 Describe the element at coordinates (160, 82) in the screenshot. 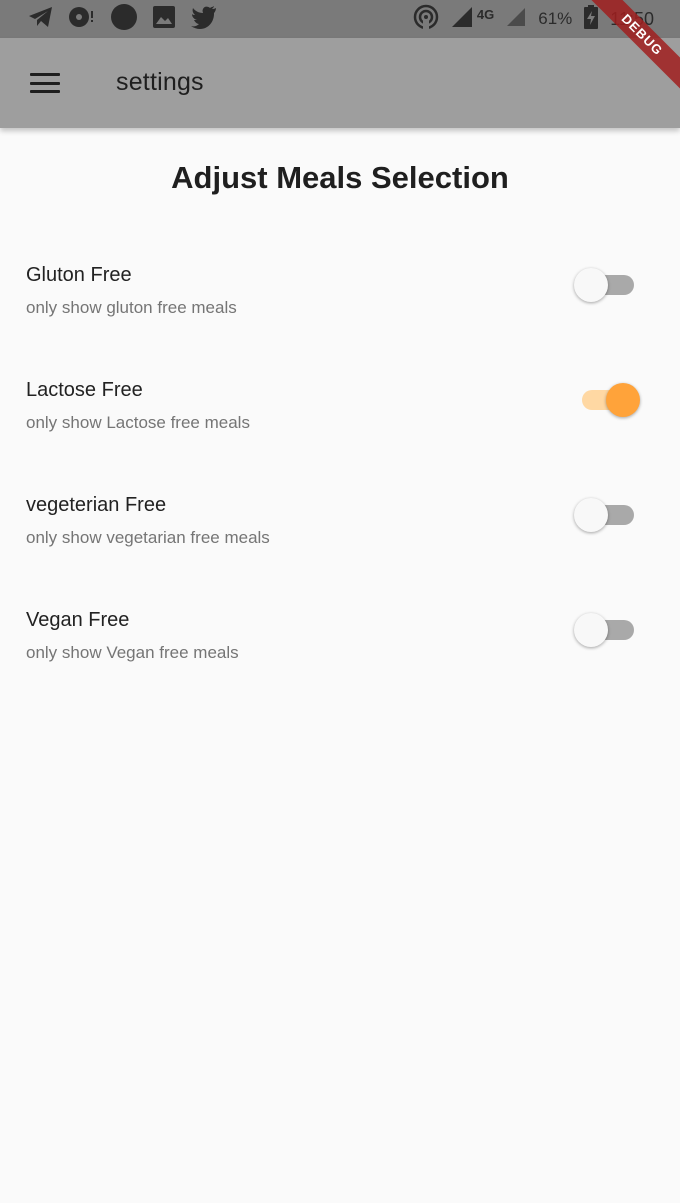

I see `app-bar-title: settings` at that location.